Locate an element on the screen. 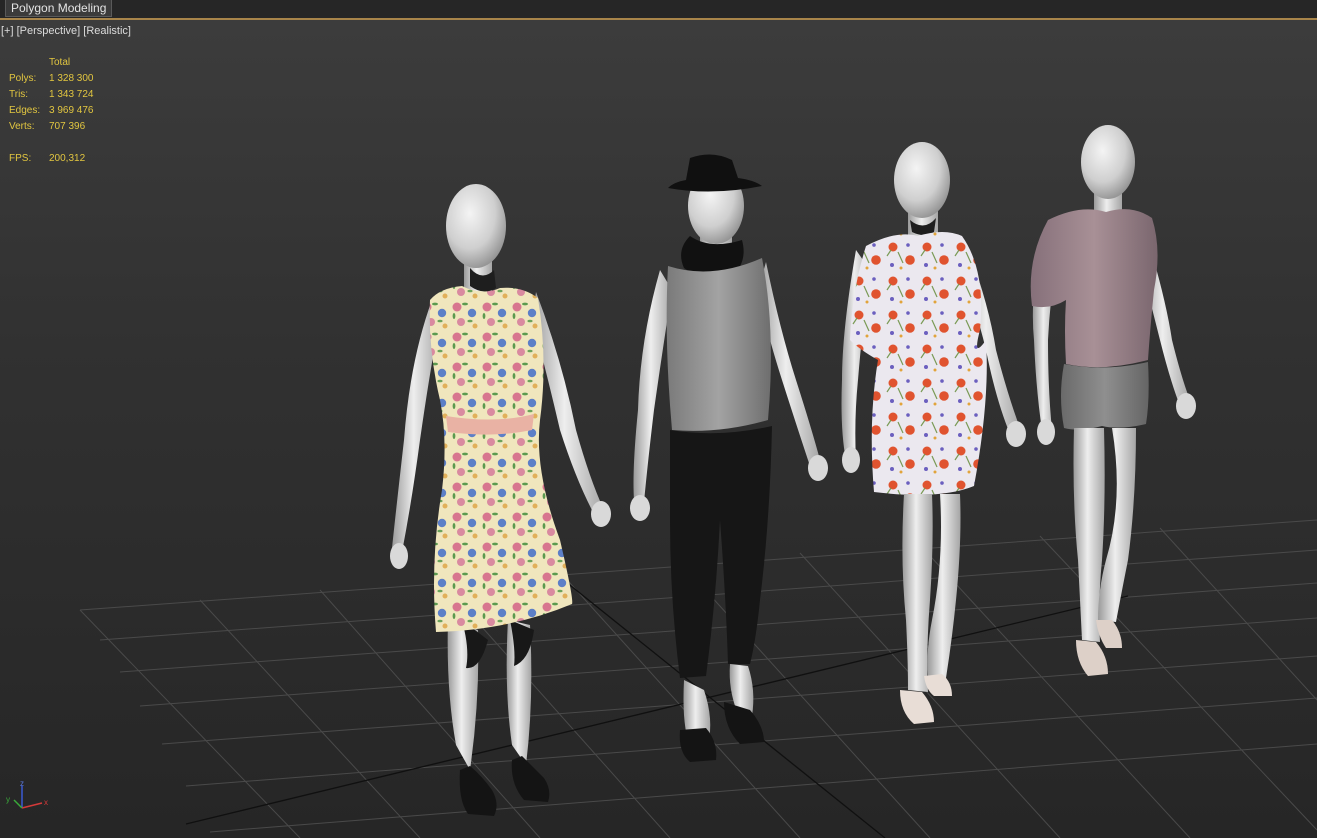 The width and height of the screenshot is (1317, 838). verts-value: 707 396 is located at coordinates (67, 126).